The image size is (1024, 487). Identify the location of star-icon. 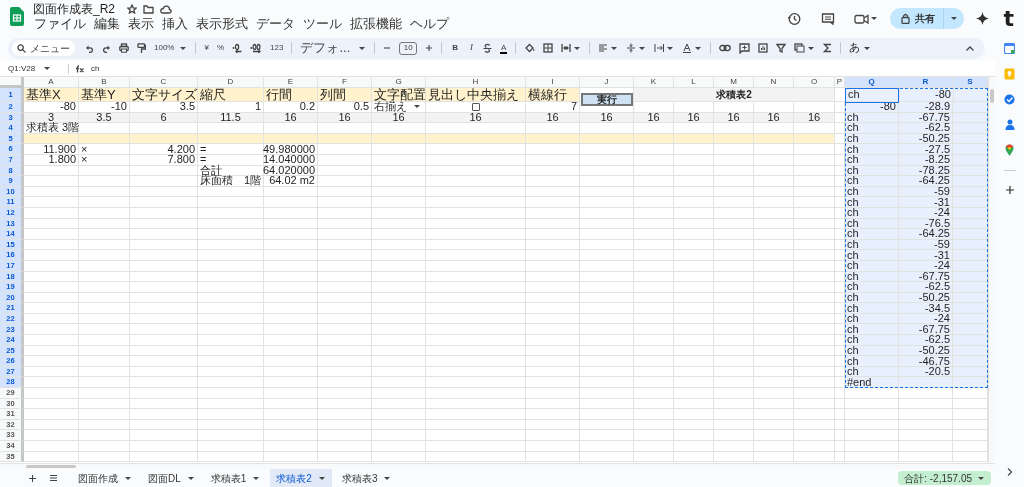
(132, 9).